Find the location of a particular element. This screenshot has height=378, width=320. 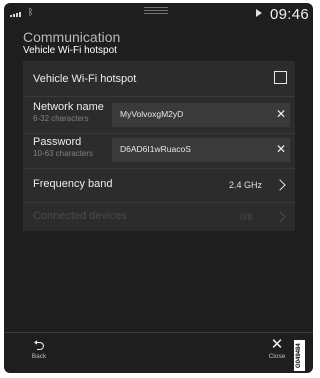

image-code-label: G049484 is located at coordinates (299, 355).